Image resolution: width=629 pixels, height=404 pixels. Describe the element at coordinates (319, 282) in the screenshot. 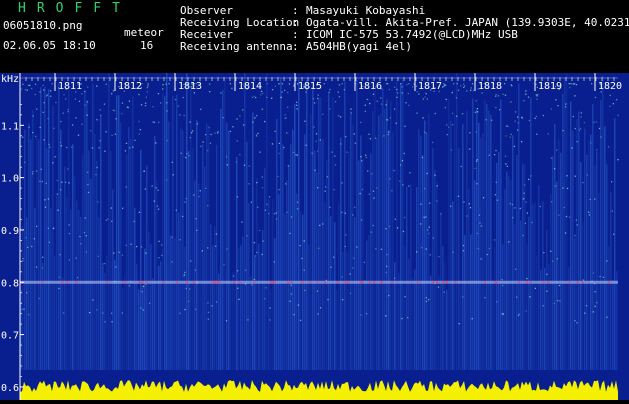

I see `carrier-band` at that location.